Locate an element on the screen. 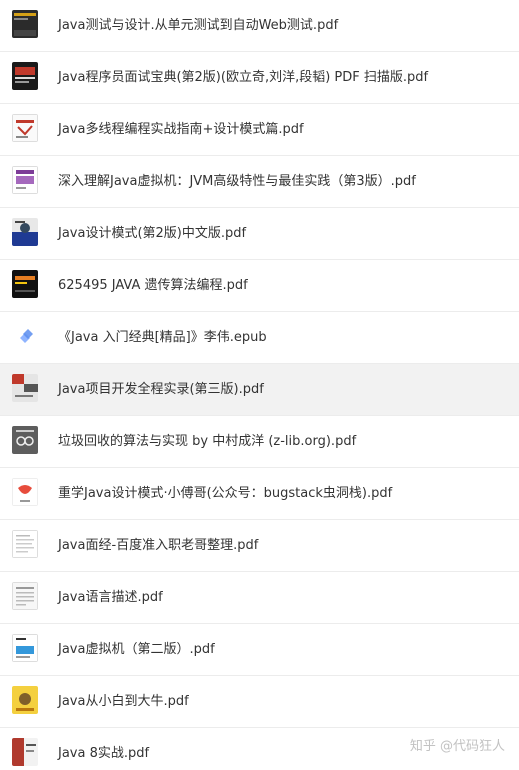 The height and width of the screenshot is (770, 519). file-name: Java程序员面试宝典(第2版)(欧立奇,刘洋,段韬) PDF 扫描版.pdf is located at coordinates (243, 77).